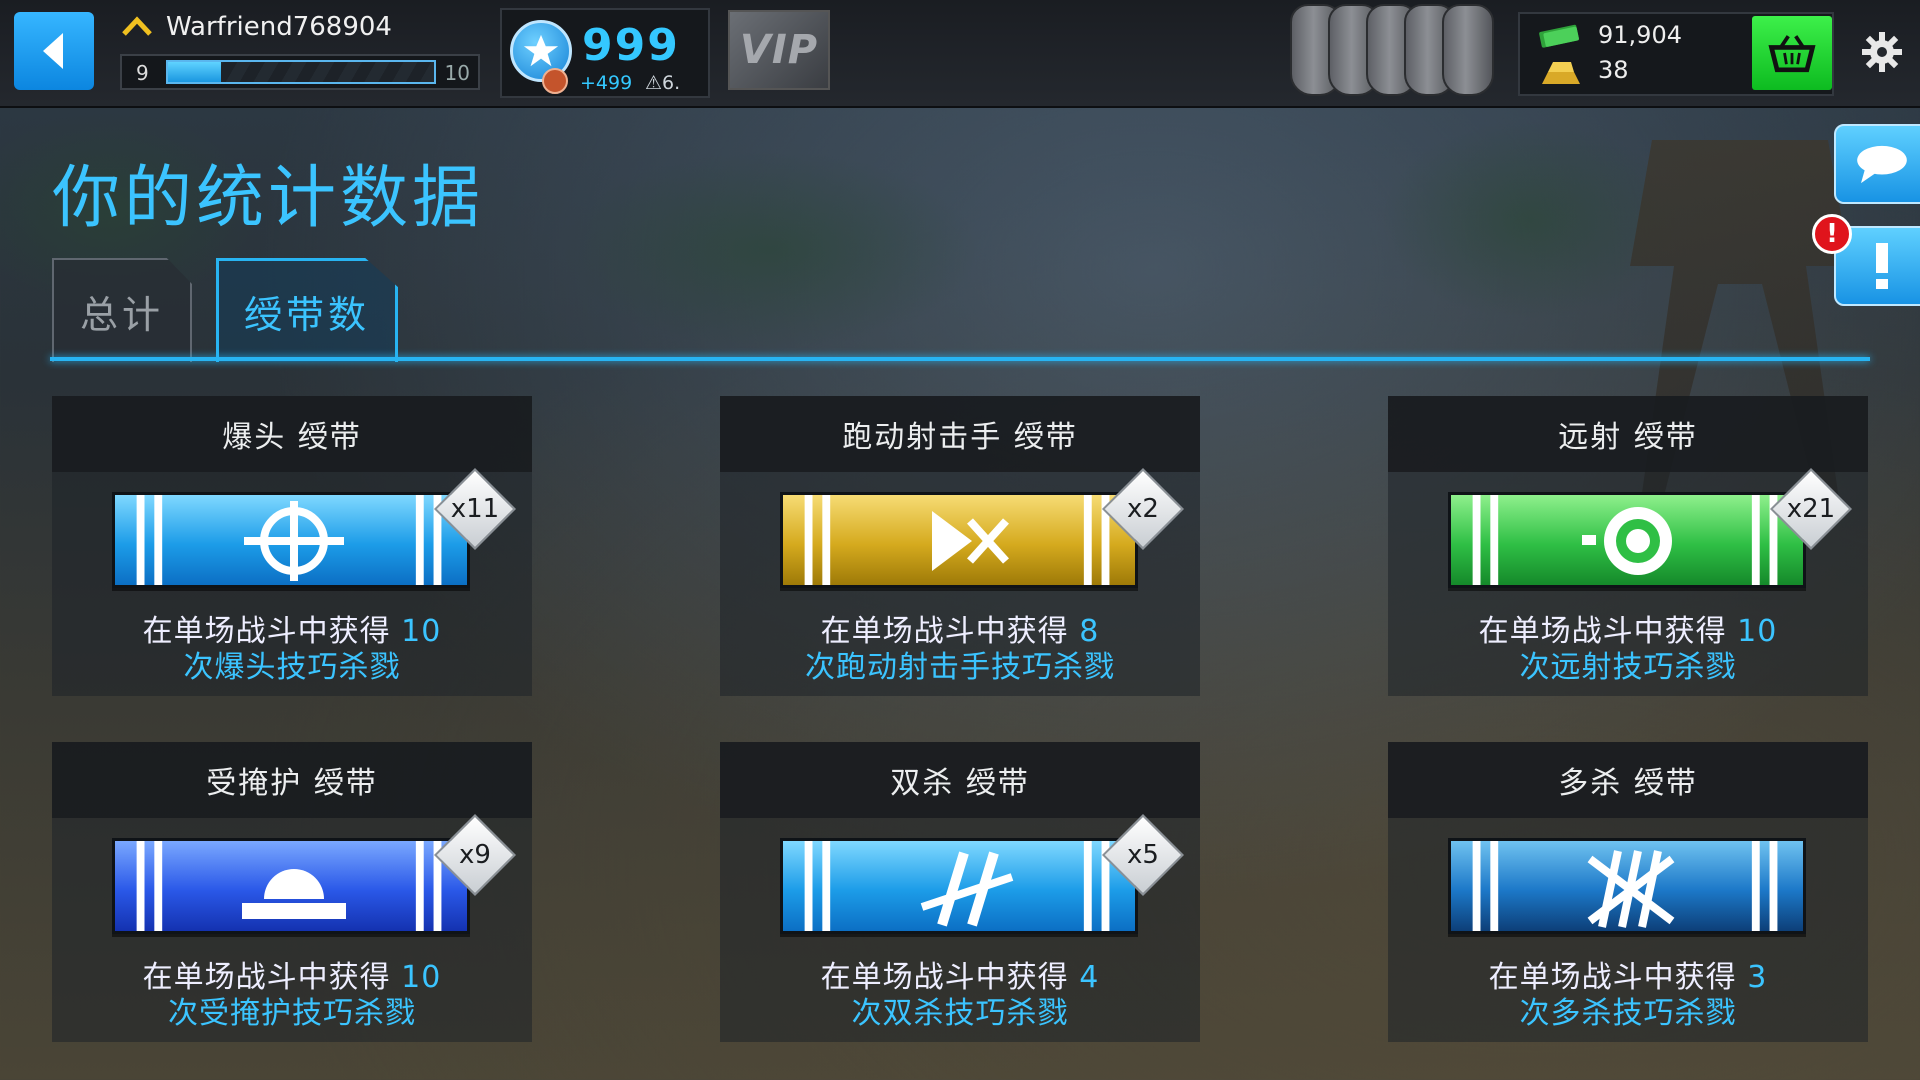 This screenshot has height=1080, width=1920. I want to click on crosshair-icon, so click(294, 541).